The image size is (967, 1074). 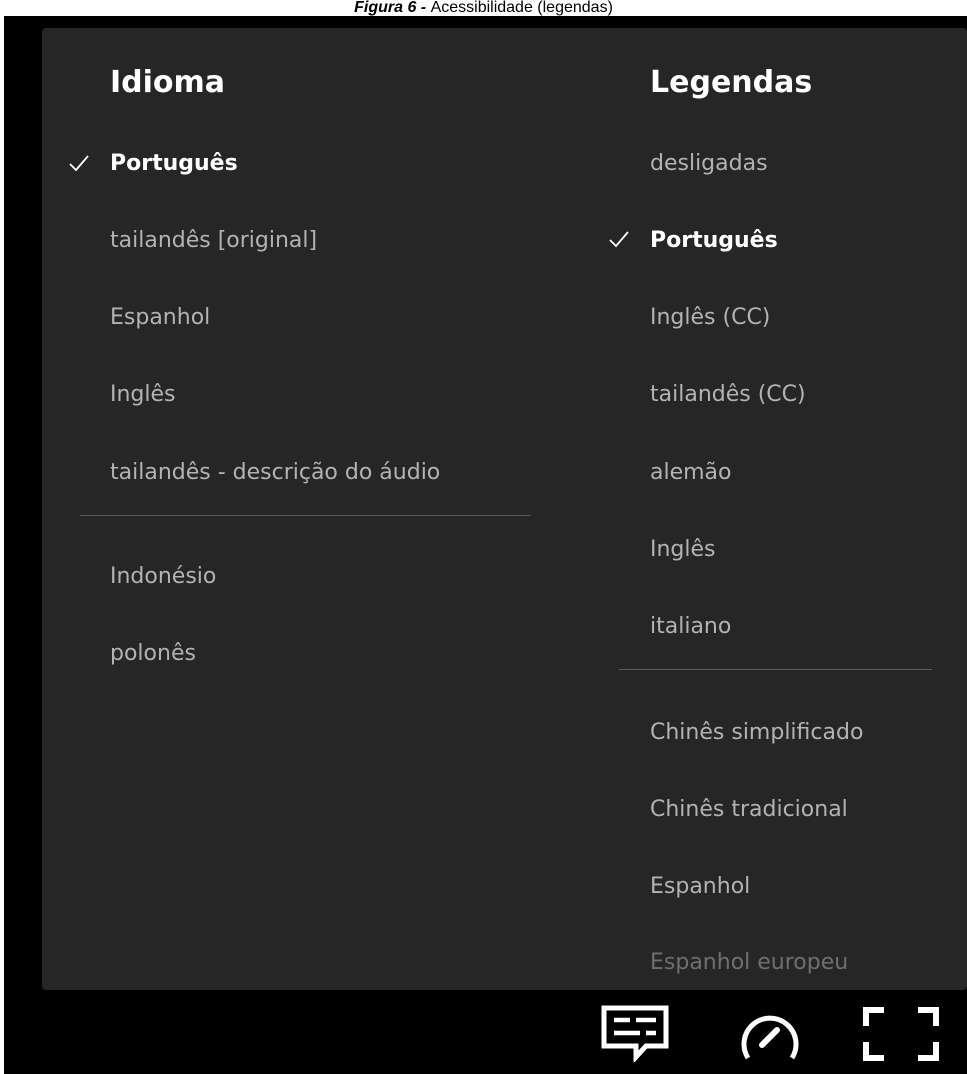 I want to click on figure-caption: Figura 6 - Acessibilidade (legendas), so click(x=483, y=8).